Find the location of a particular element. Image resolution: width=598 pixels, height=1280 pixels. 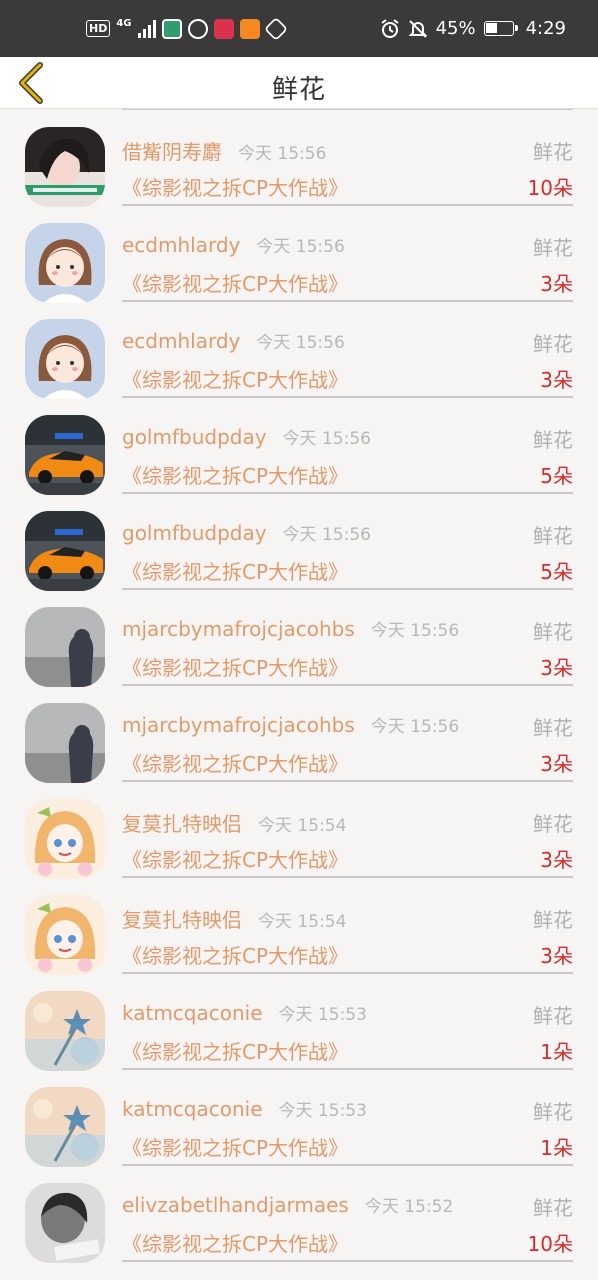

avatar-bw-photo is located at coordinates (65, 1223).